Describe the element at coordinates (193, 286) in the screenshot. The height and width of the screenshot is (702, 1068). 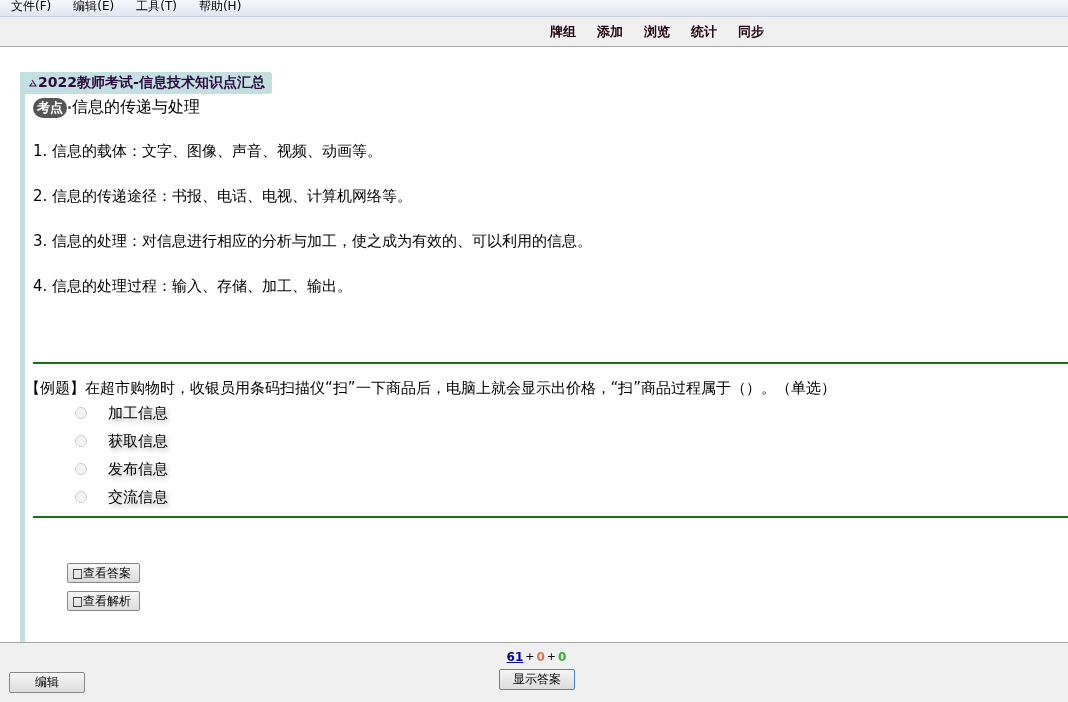
I see `knowledge-point: 4. 信息的处理过程：输入、存储、加工、输出。` at that location.